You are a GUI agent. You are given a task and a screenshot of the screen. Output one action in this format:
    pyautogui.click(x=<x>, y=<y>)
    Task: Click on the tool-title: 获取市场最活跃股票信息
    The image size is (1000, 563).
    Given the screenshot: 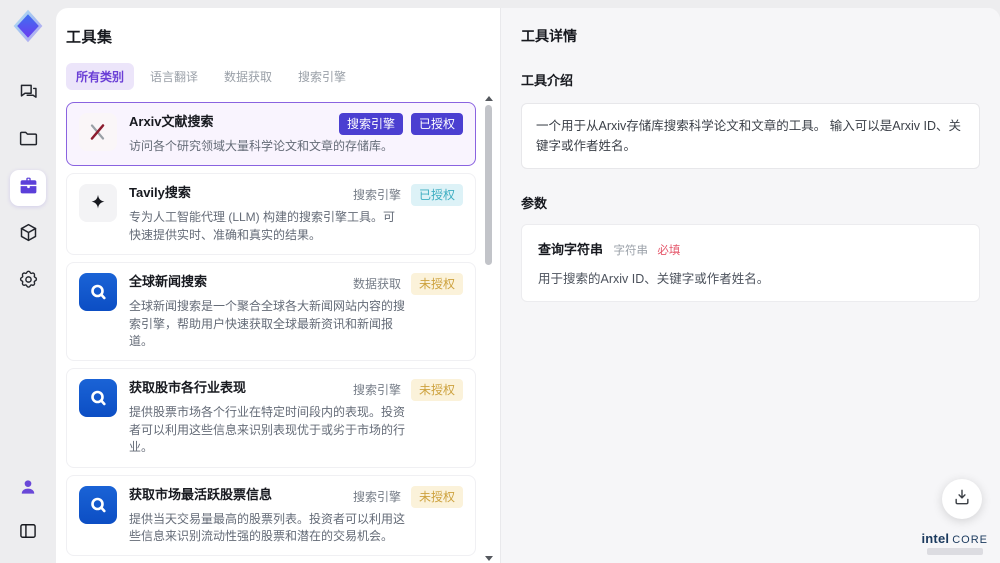 What is the action you would take?
    pyautogui.click(x=201, y=494)
    